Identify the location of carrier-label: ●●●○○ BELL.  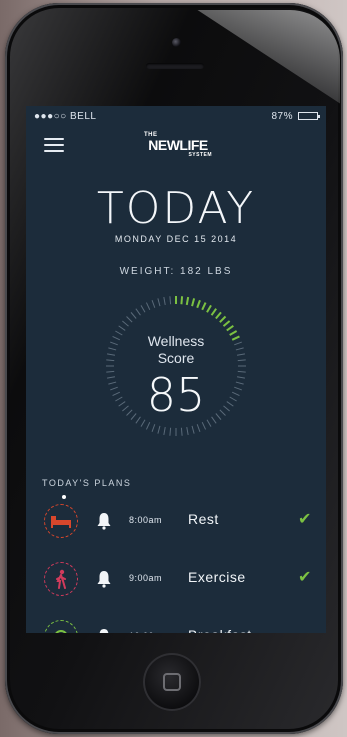
(65, 116).